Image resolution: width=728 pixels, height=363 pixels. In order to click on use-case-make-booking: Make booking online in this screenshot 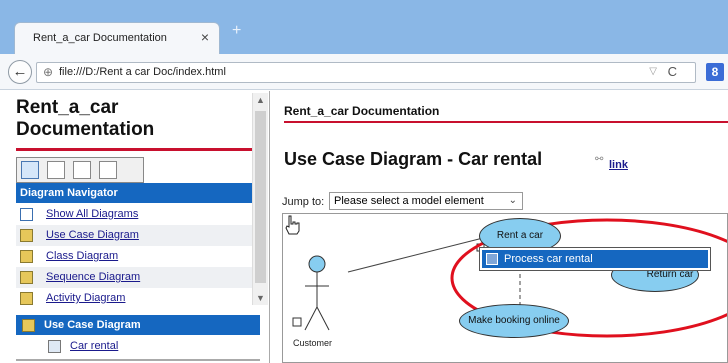, I will do `click(514, 321)`.